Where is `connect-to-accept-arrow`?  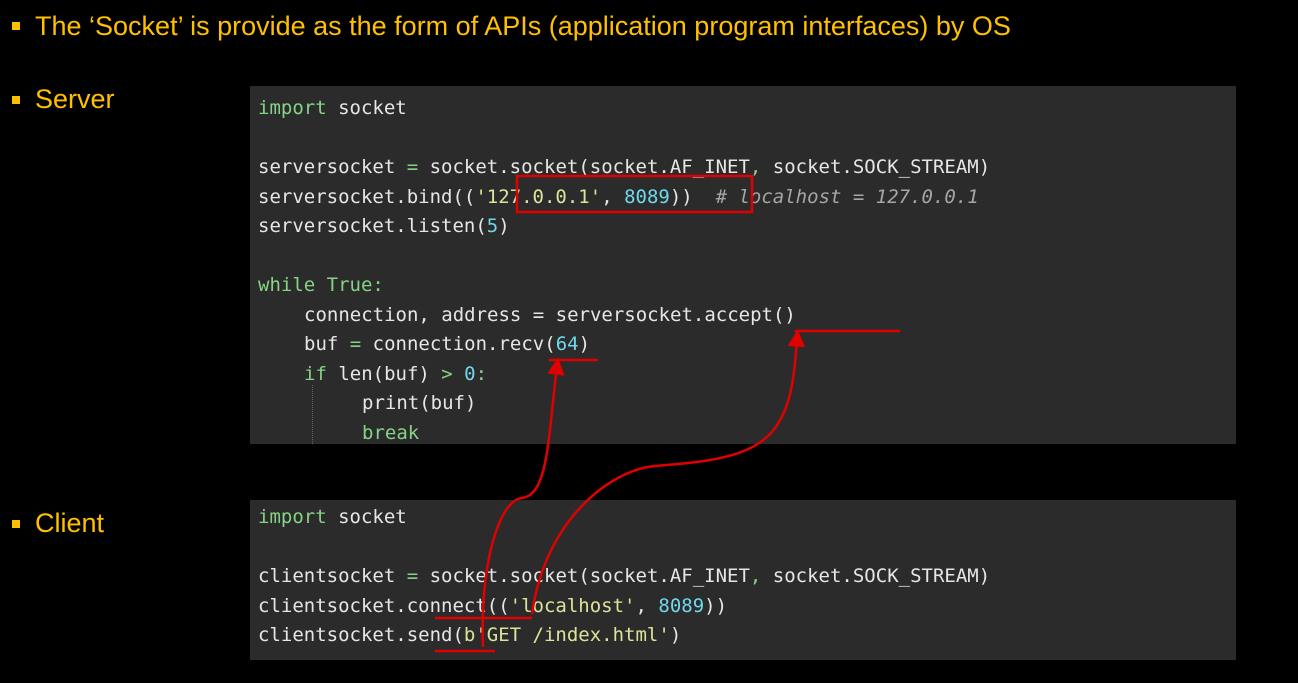
connect-to-accept-arrow is located at coordinates (668, 472).